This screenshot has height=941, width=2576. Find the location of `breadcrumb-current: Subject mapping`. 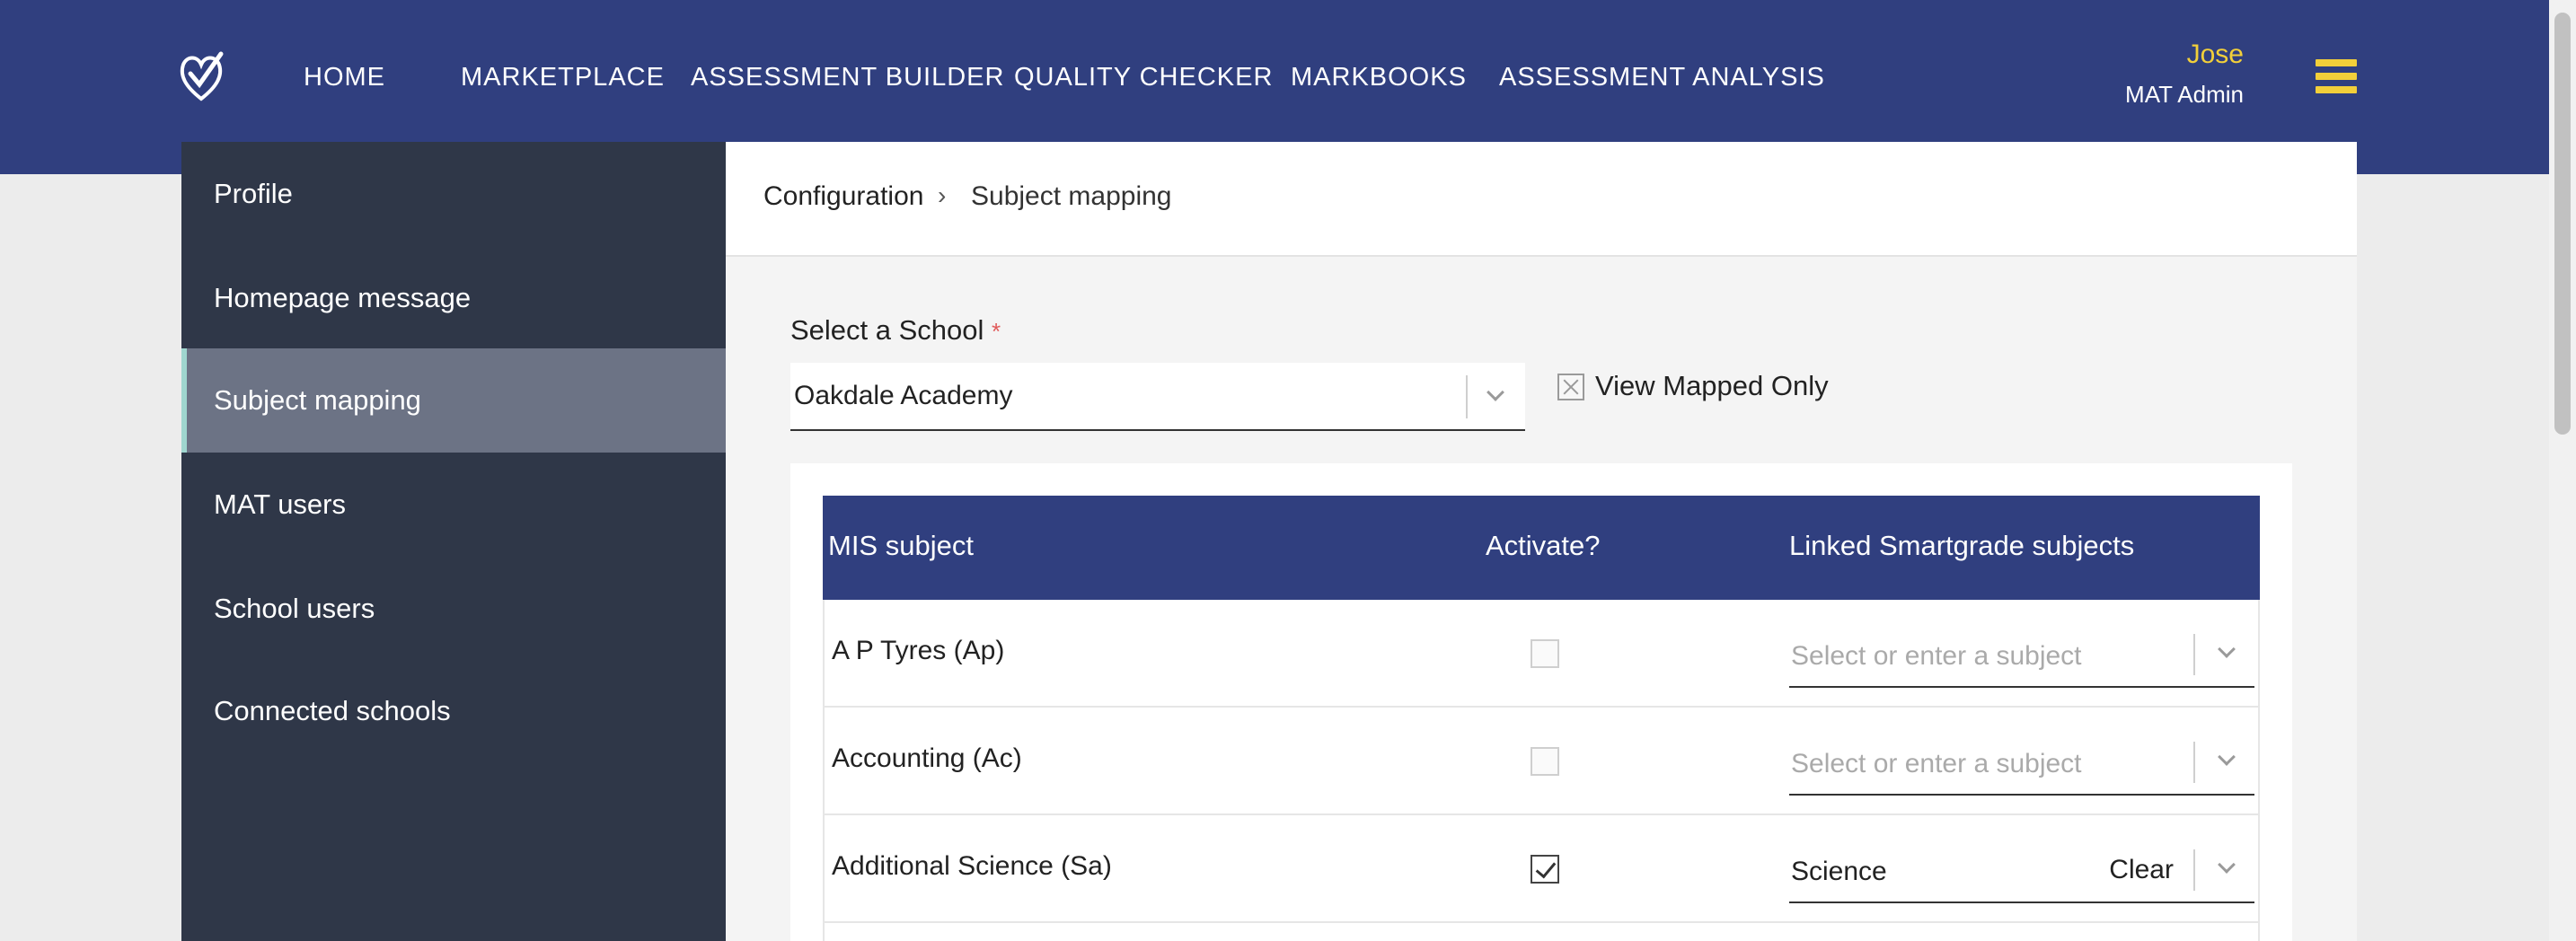

breadcrumb-current: Subject mapping is located at coordinates (1071, 196).